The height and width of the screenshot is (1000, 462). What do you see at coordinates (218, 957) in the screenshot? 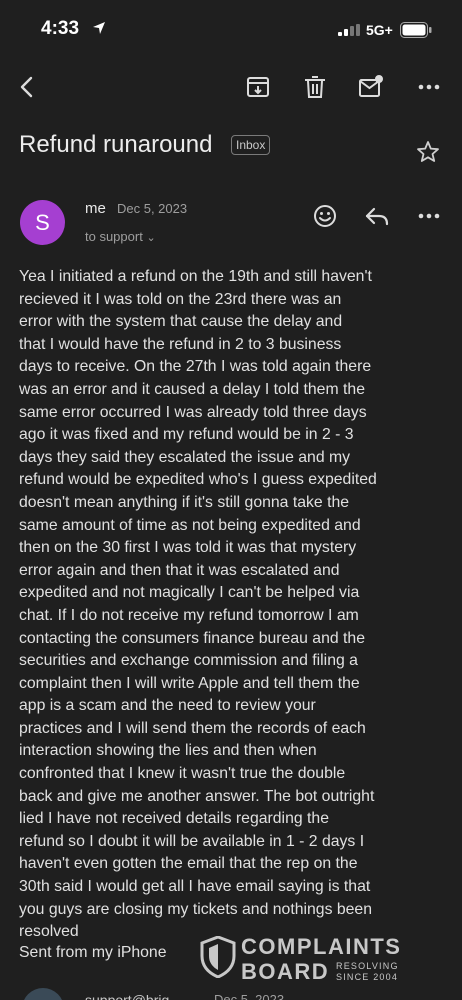
I see `shield-logo-icon` at bounding box center [218, 957].